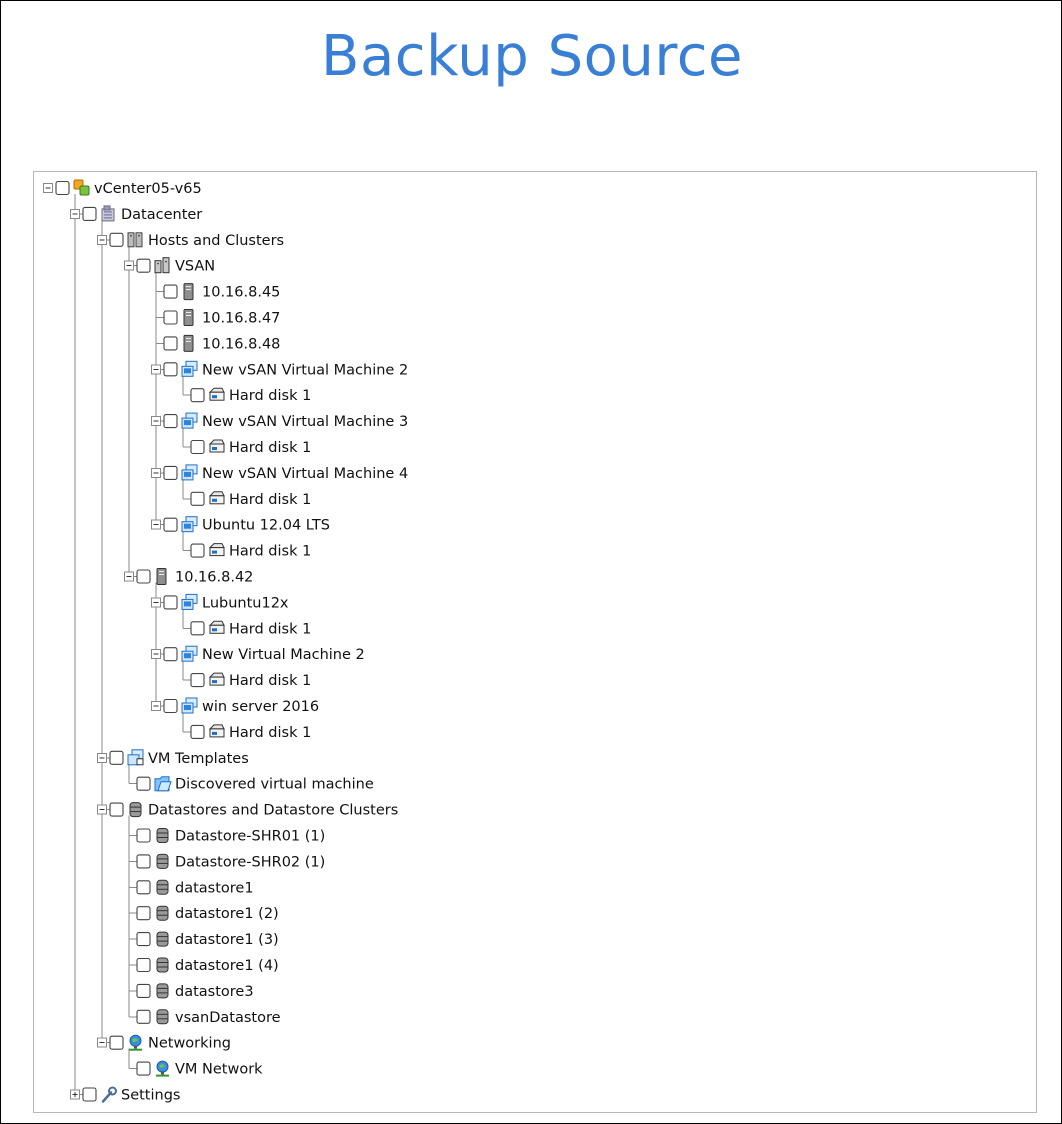  Describe the element at coordinates (150, 1096) in the screenshot. I see `node-label: Settings` at that location.